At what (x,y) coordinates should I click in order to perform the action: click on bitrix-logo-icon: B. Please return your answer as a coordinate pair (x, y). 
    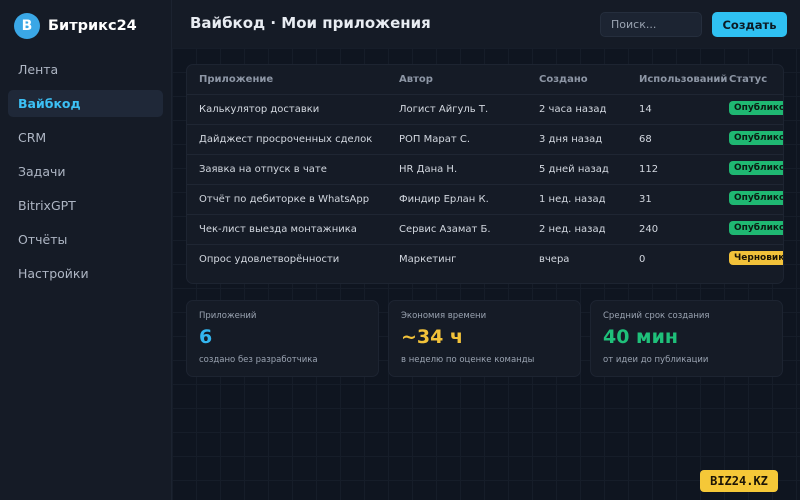
    Looking at the image, I should click on (27, 26).